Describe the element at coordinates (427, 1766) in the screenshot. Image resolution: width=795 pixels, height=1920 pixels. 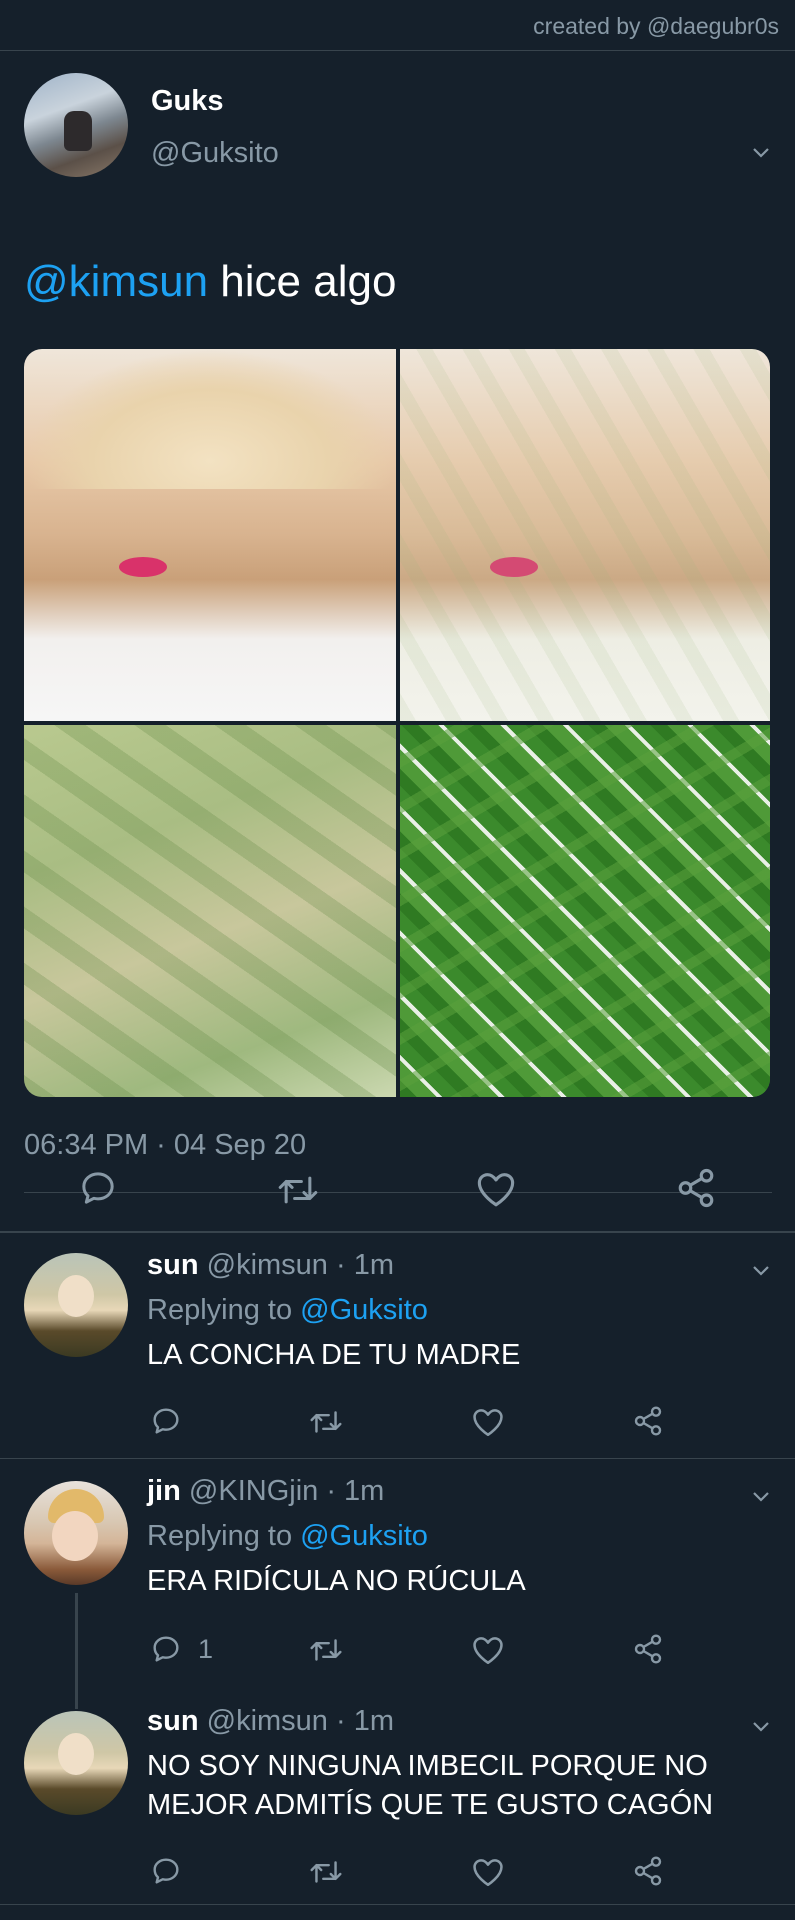
I see `reply-text-line-1: NO SOY NINGUNA IMBECIL PORQUE NO` at that location.